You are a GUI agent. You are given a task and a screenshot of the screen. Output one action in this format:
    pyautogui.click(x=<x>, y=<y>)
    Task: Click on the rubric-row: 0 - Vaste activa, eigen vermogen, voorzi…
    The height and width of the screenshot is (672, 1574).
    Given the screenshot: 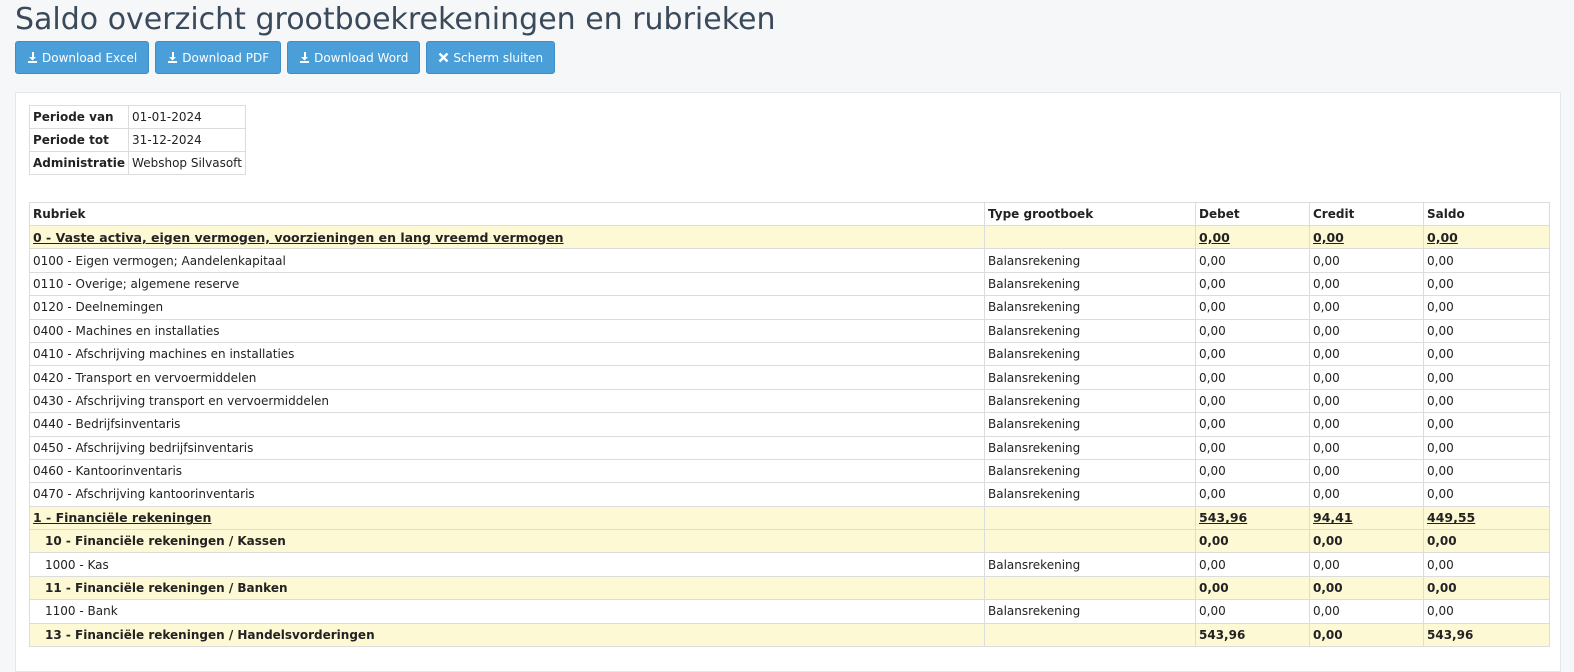 What is the action you would take?
    pyautogui.click(x=789, y=237)
    